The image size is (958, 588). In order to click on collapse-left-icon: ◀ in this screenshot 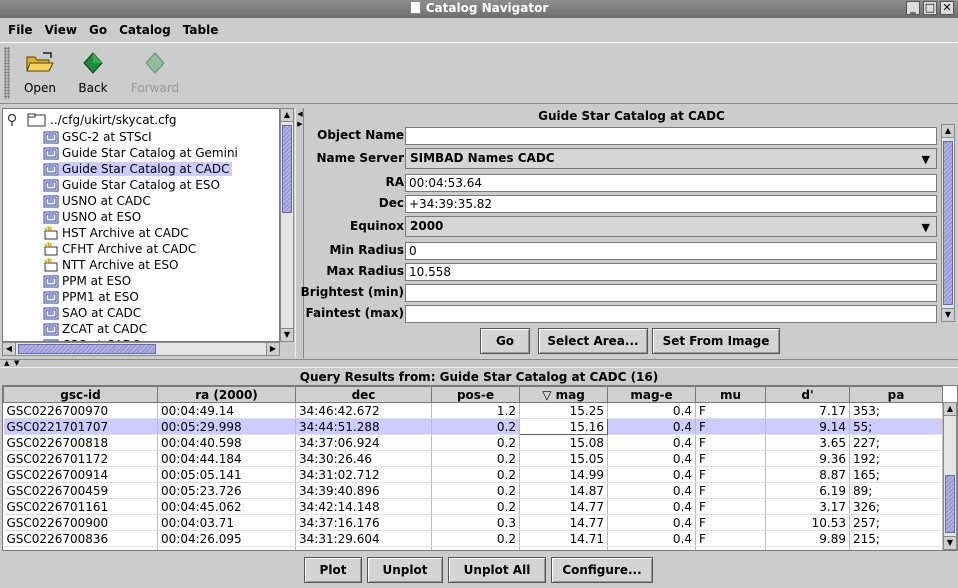, I will do `click(300, 114)`.